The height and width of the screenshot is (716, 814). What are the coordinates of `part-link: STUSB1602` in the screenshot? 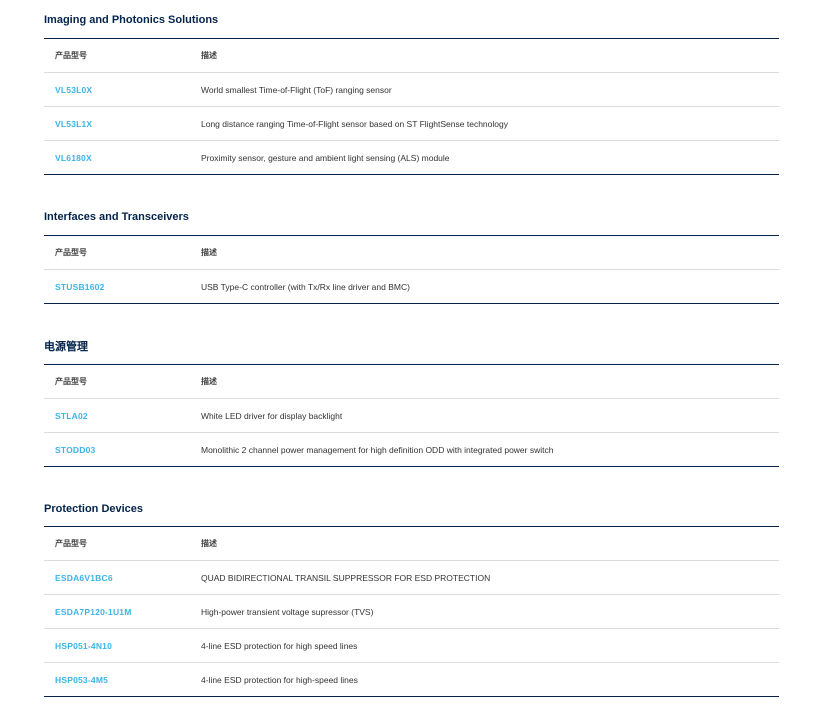 It's located at (80, 287).